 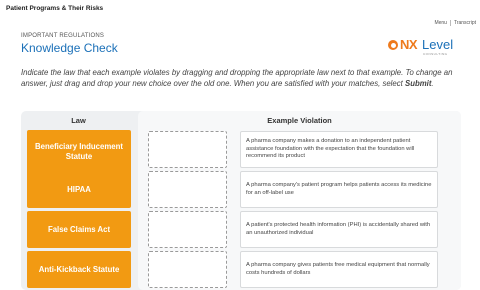 What do you see at coordinates (465, 23) in the screenshot?
I see `transcript-link: Transcript` at bounding box center [465, 23].